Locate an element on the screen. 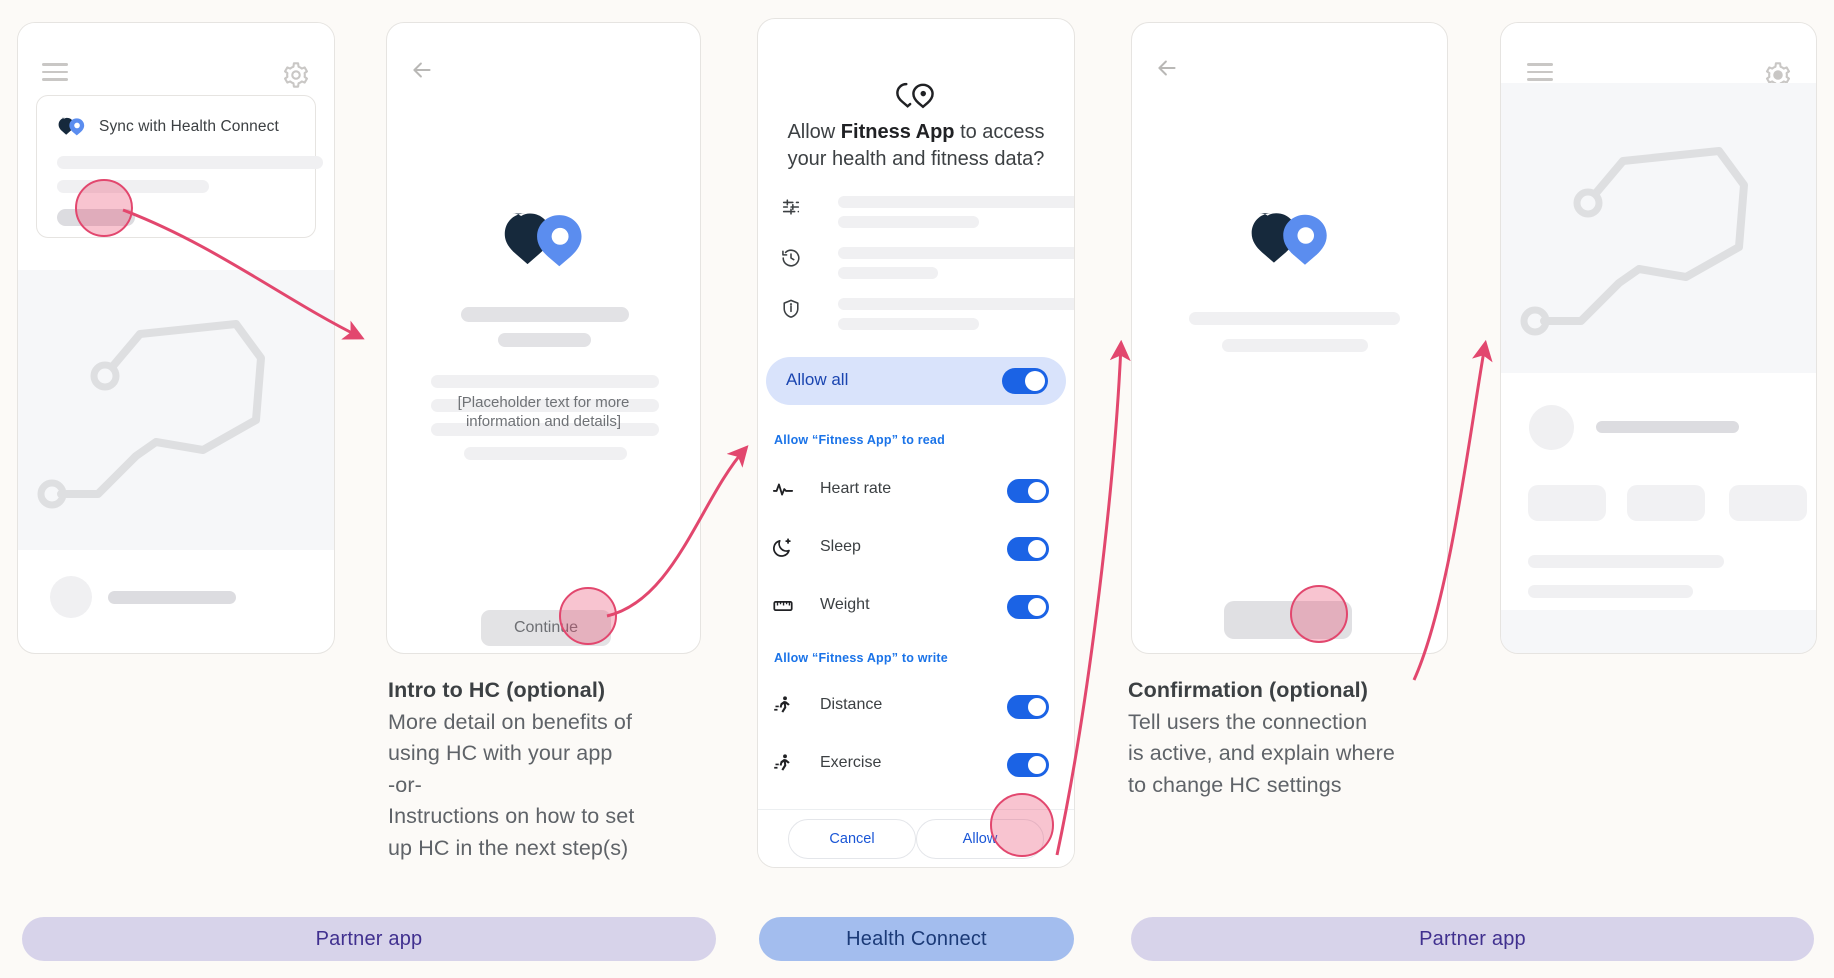  allow-all-toggle is located at coordinates (1025, 381).